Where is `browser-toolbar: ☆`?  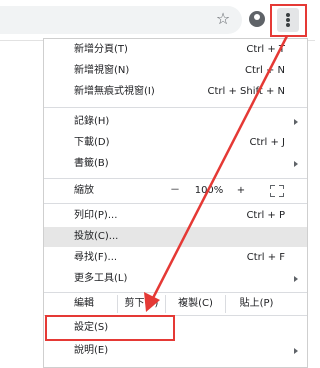 browser-toolbar: ☆ is located at coordinates (157, 20).